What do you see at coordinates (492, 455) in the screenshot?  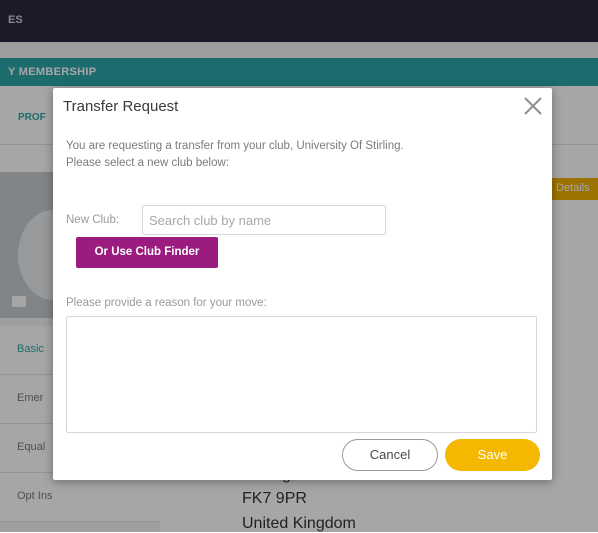 I see `save-button: Save` at bounding box center [492, 455].